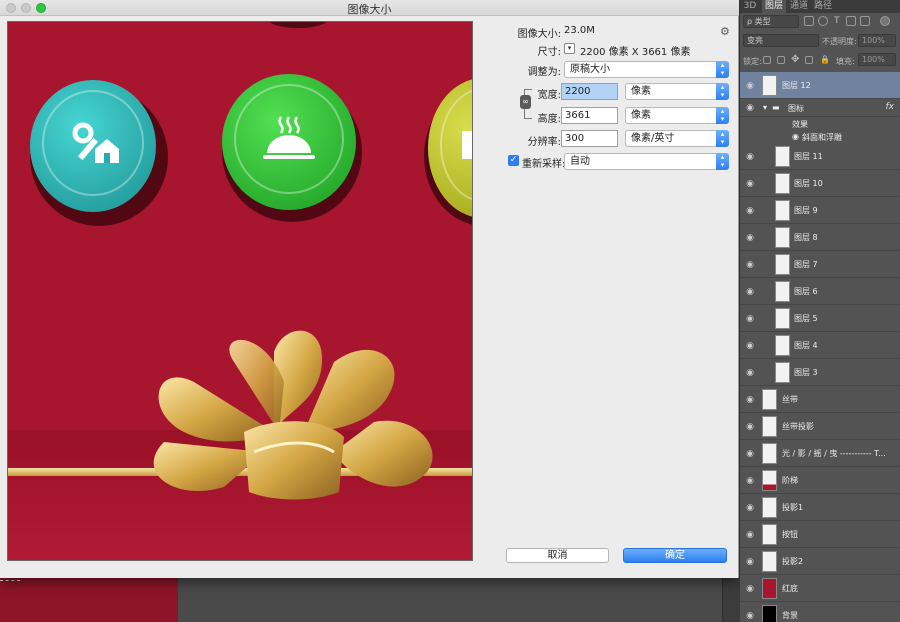  I want to click on teal-key-button, so click(93, 146).